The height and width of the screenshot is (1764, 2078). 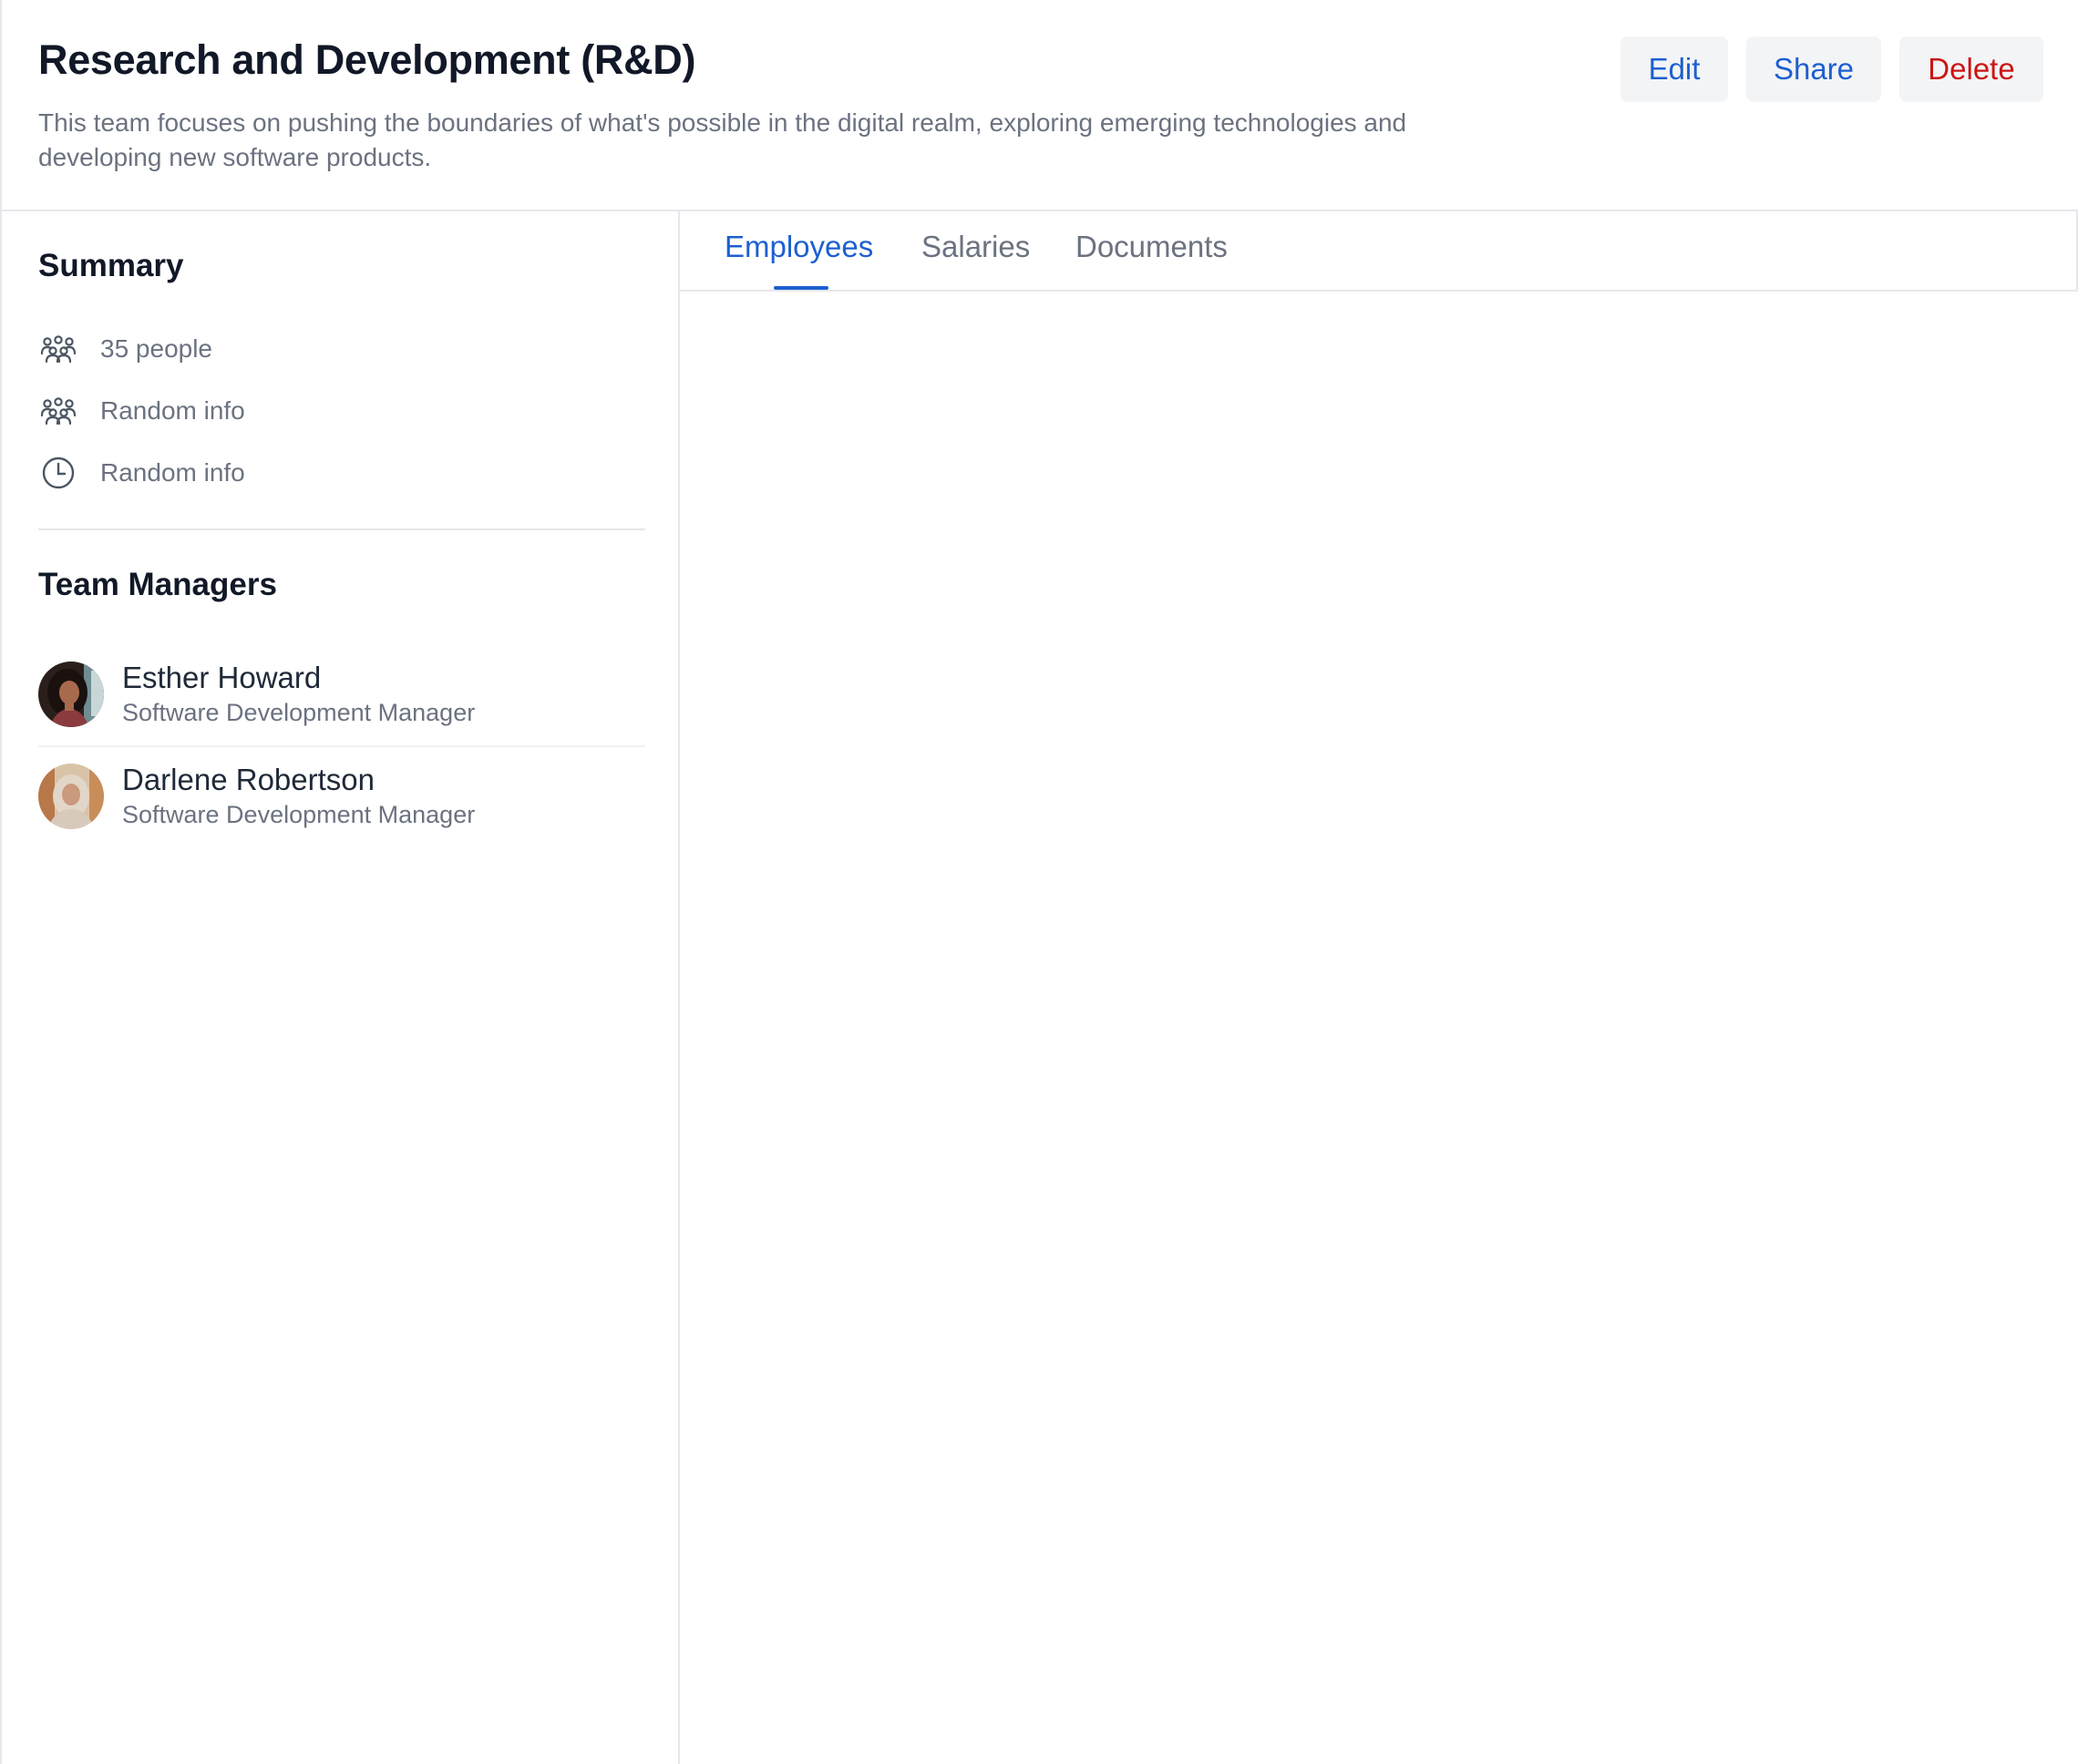 What do you see at coordinates (111, 266) in the screenshot?
I see `summary-title: Summary` at bounding box center [111, 266].